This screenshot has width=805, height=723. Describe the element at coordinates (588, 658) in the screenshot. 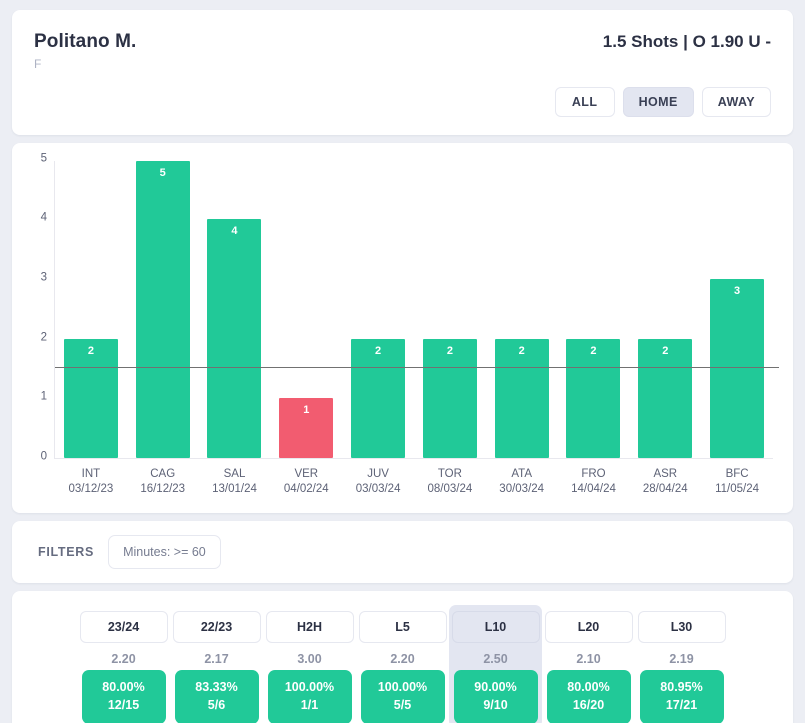

I see `average-odds-value: 2.10` at that location.